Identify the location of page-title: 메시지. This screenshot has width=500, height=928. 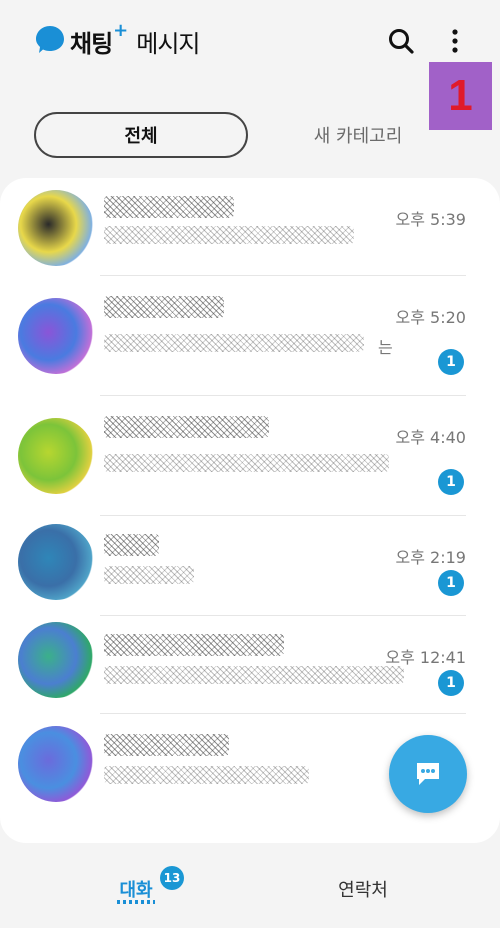
(168, 44).